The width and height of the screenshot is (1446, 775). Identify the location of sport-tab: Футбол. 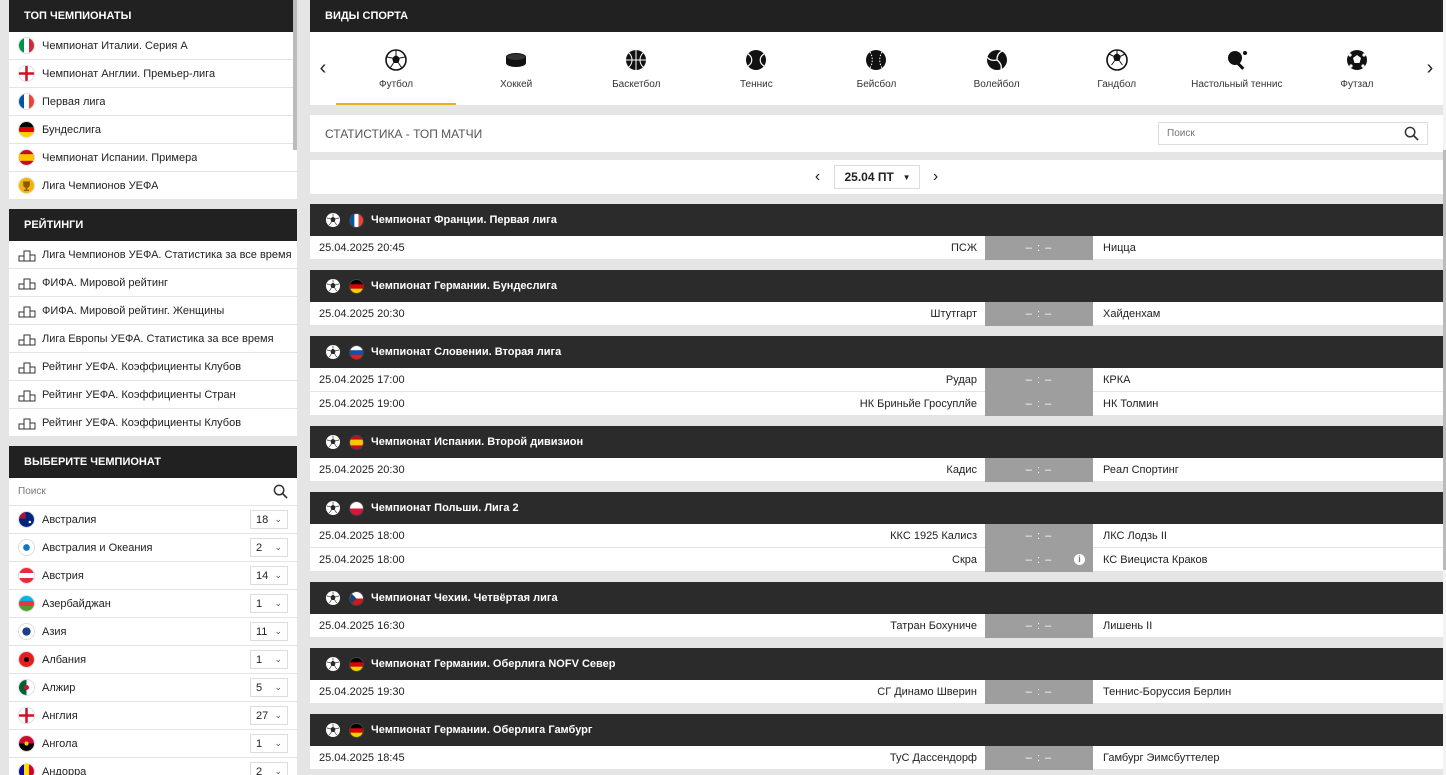
(396, 68).